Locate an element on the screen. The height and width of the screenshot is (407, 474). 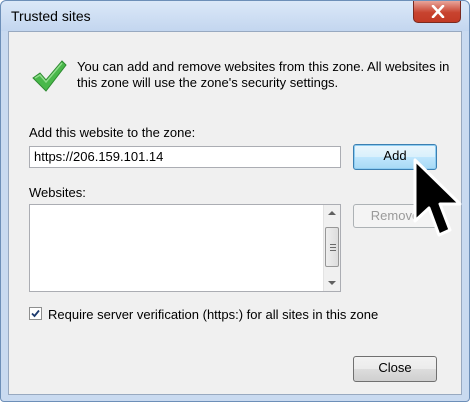
websites-scrollbar is located at coordinates (331, 248).